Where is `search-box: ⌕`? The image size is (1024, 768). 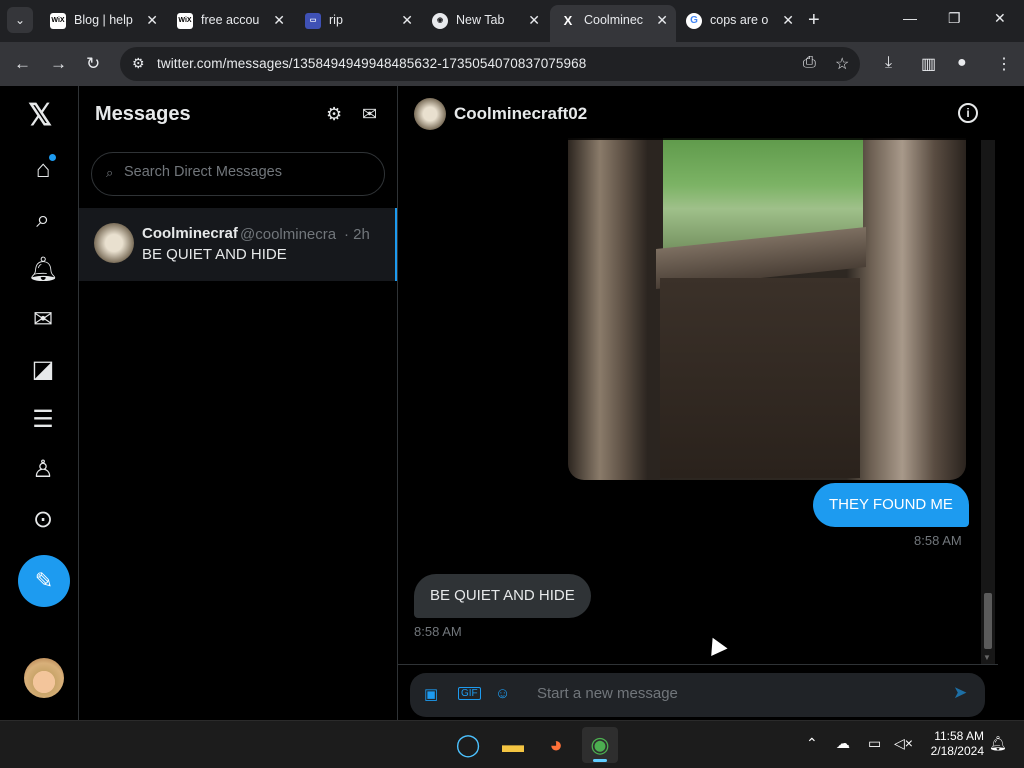
search-box: ⌕ is located at coordinates (238, 174).